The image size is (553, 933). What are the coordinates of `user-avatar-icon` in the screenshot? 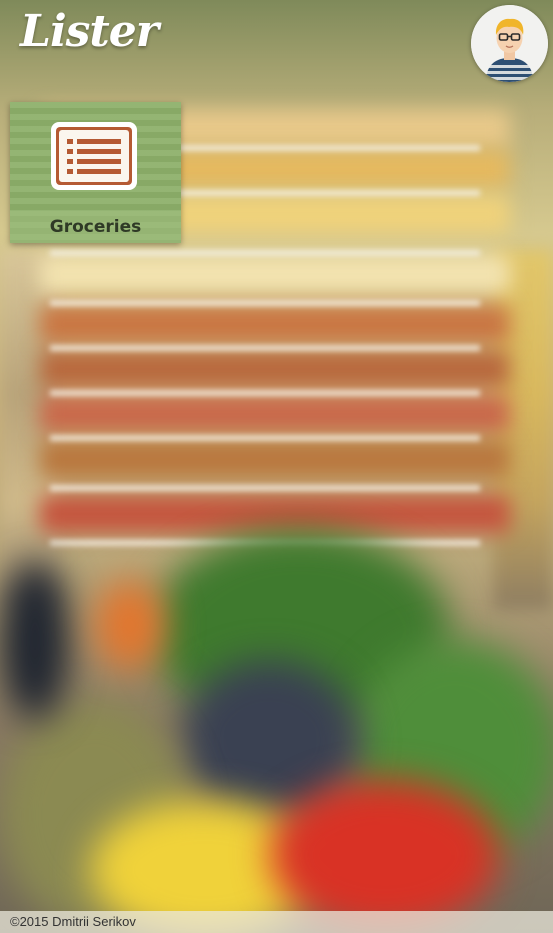 It's located at (509, 43).